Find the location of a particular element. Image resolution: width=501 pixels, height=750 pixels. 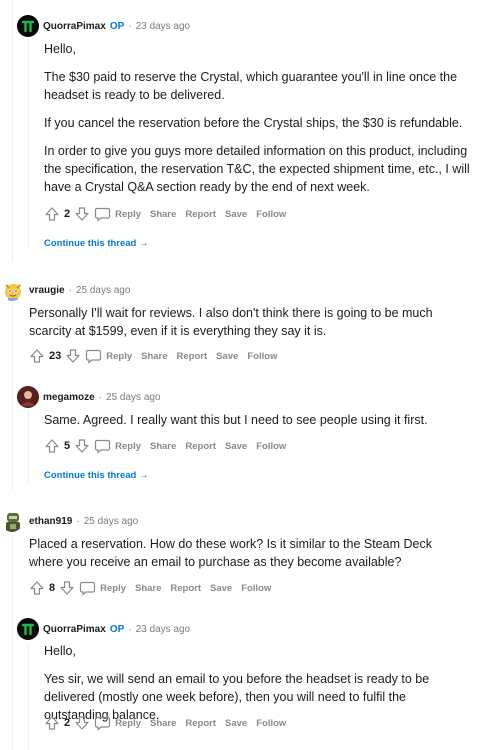

comment-header: vraugie · 25 days ago is located at coordinates (65, 290).